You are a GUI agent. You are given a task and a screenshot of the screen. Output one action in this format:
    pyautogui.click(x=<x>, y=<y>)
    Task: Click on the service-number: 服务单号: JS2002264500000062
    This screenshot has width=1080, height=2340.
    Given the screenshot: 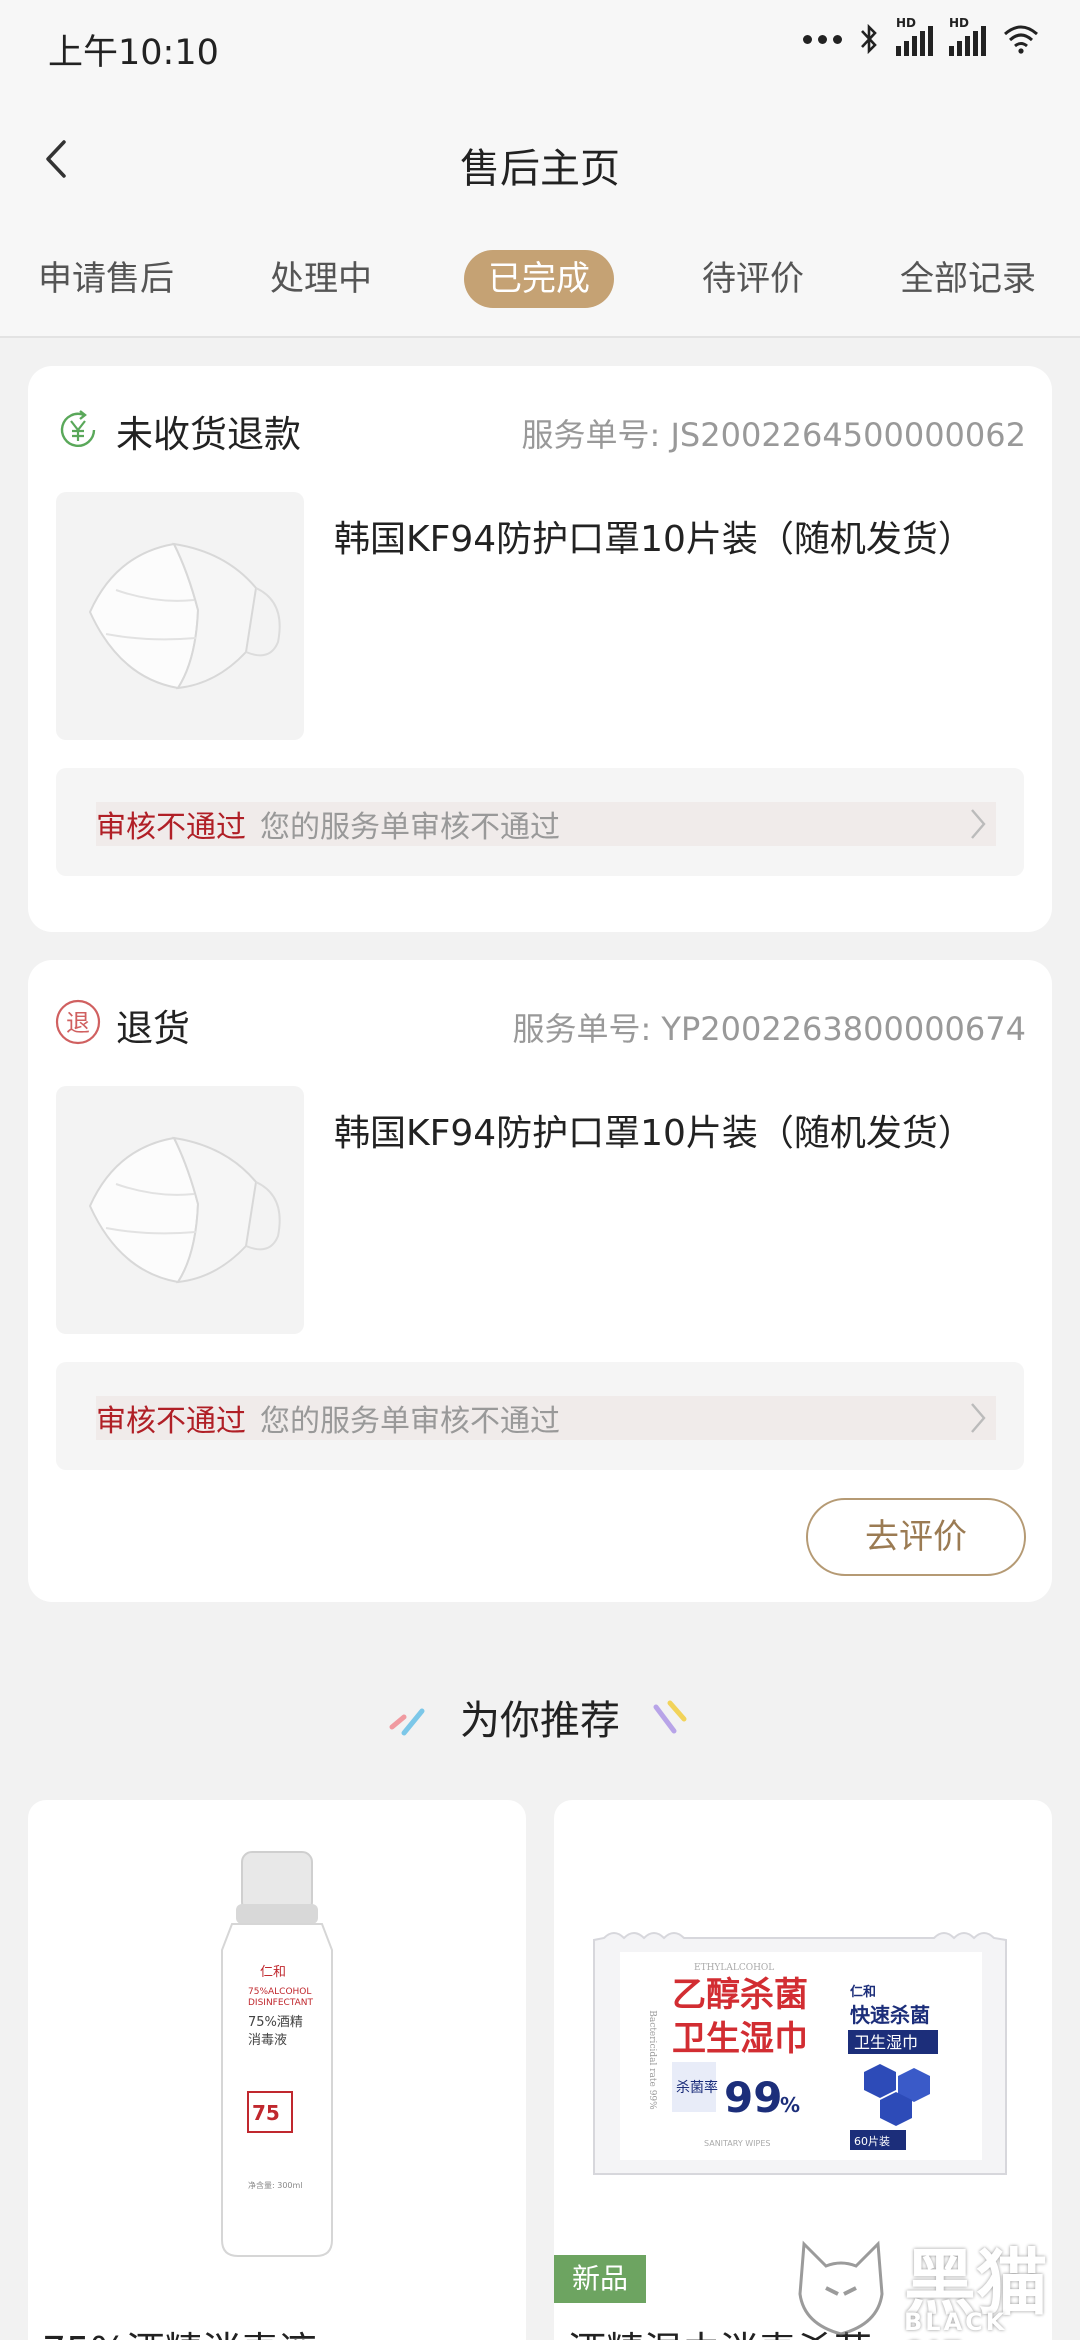 What is the action you would take?
    pyautogui.click(x=773, y=435)
    